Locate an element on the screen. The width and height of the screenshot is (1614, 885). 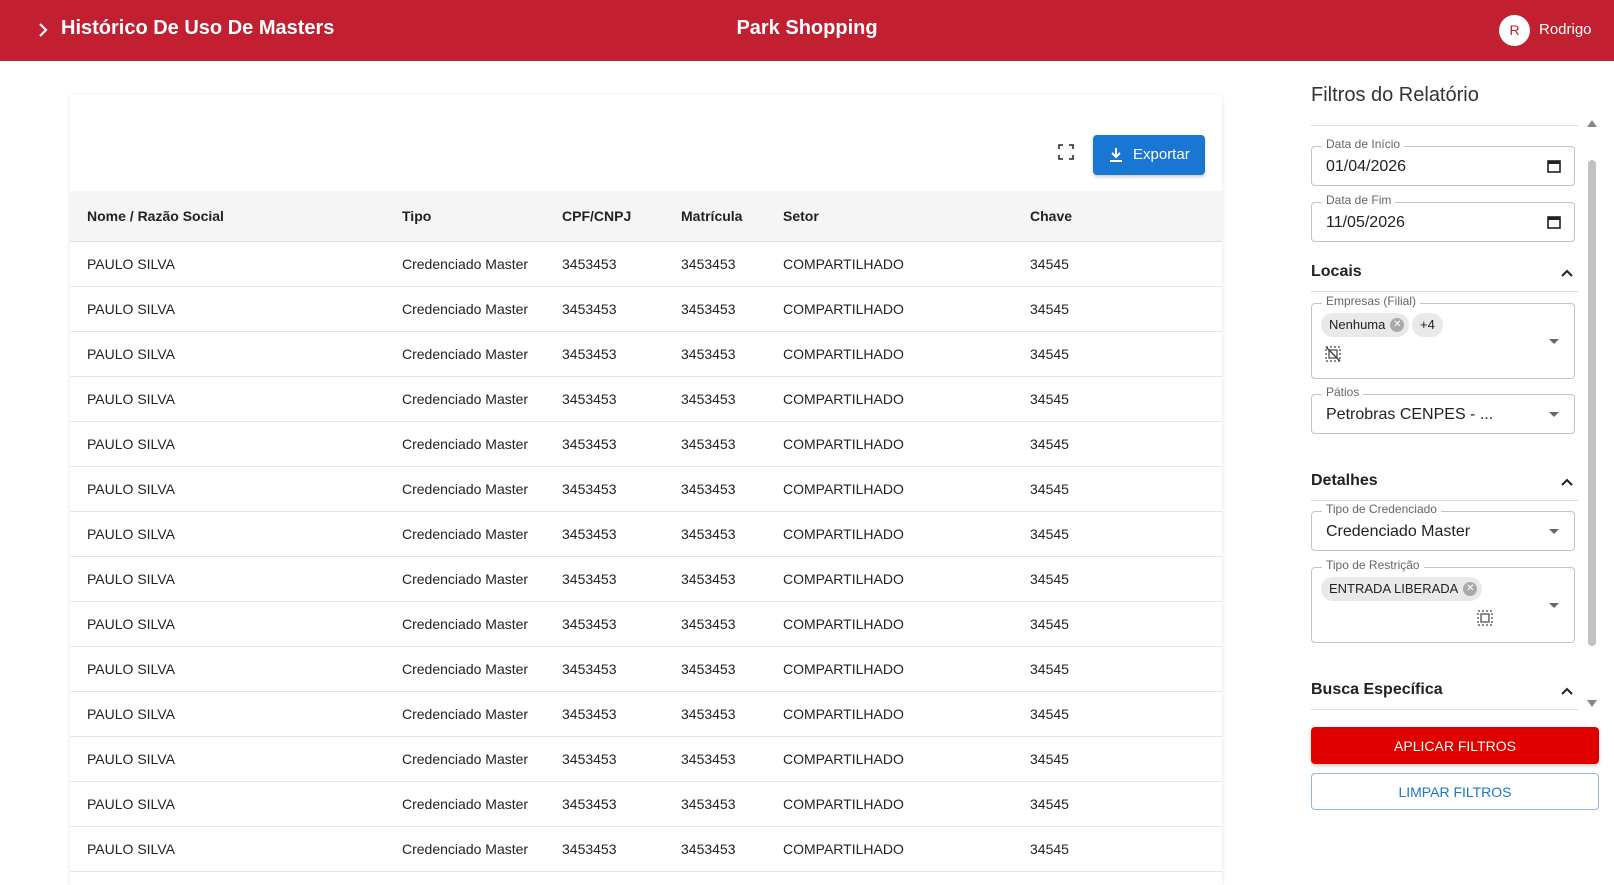
date-start-field: Data de Início 01/04/2026 is located at coordinates (1443, 161).